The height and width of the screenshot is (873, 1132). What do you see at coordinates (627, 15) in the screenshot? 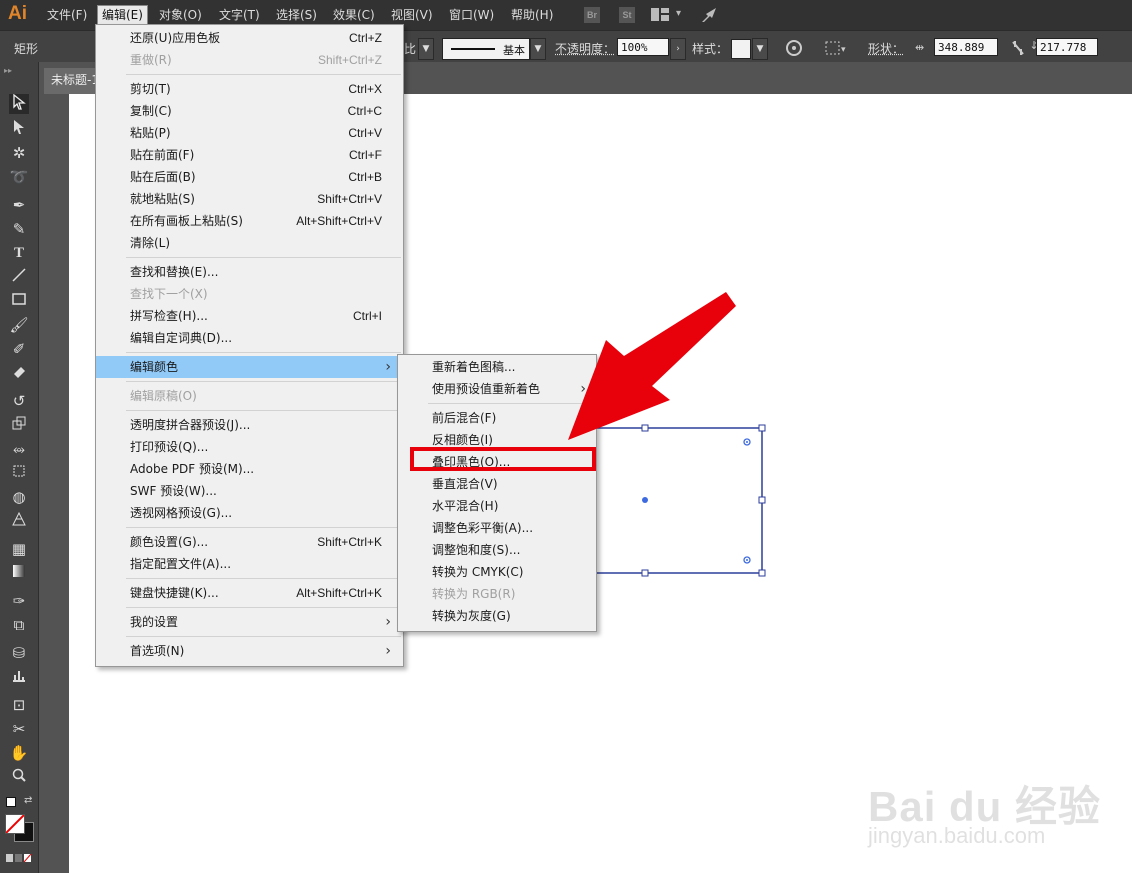
I see `stock-icon: St` at bounding box center [627, 15].